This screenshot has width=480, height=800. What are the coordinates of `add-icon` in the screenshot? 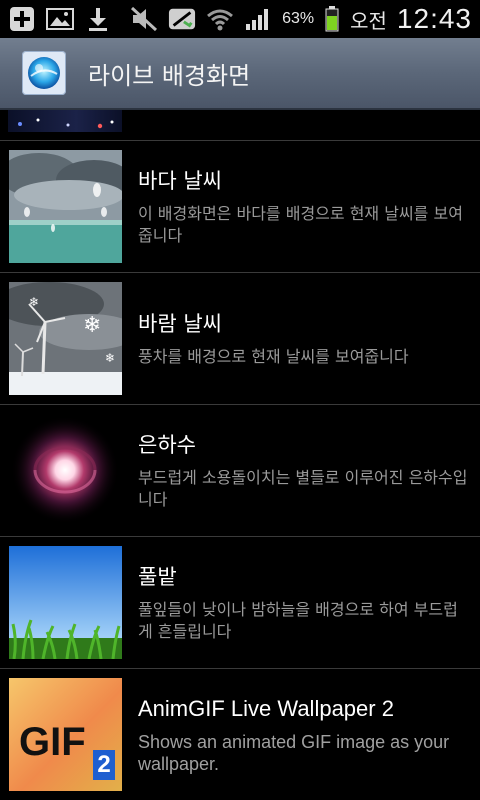 It's located at (22, 19).